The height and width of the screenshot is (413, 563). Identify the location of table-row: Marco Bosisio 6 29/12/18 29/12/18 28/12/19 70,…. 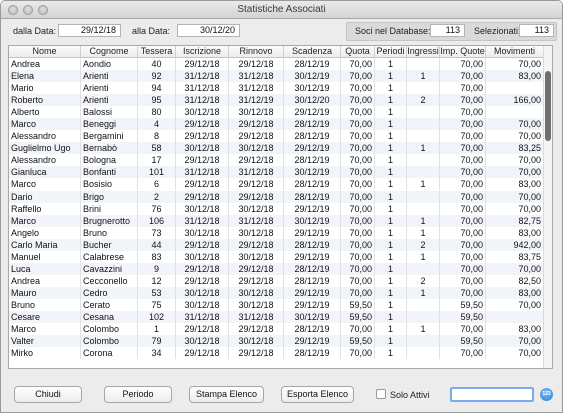
(276, 184).